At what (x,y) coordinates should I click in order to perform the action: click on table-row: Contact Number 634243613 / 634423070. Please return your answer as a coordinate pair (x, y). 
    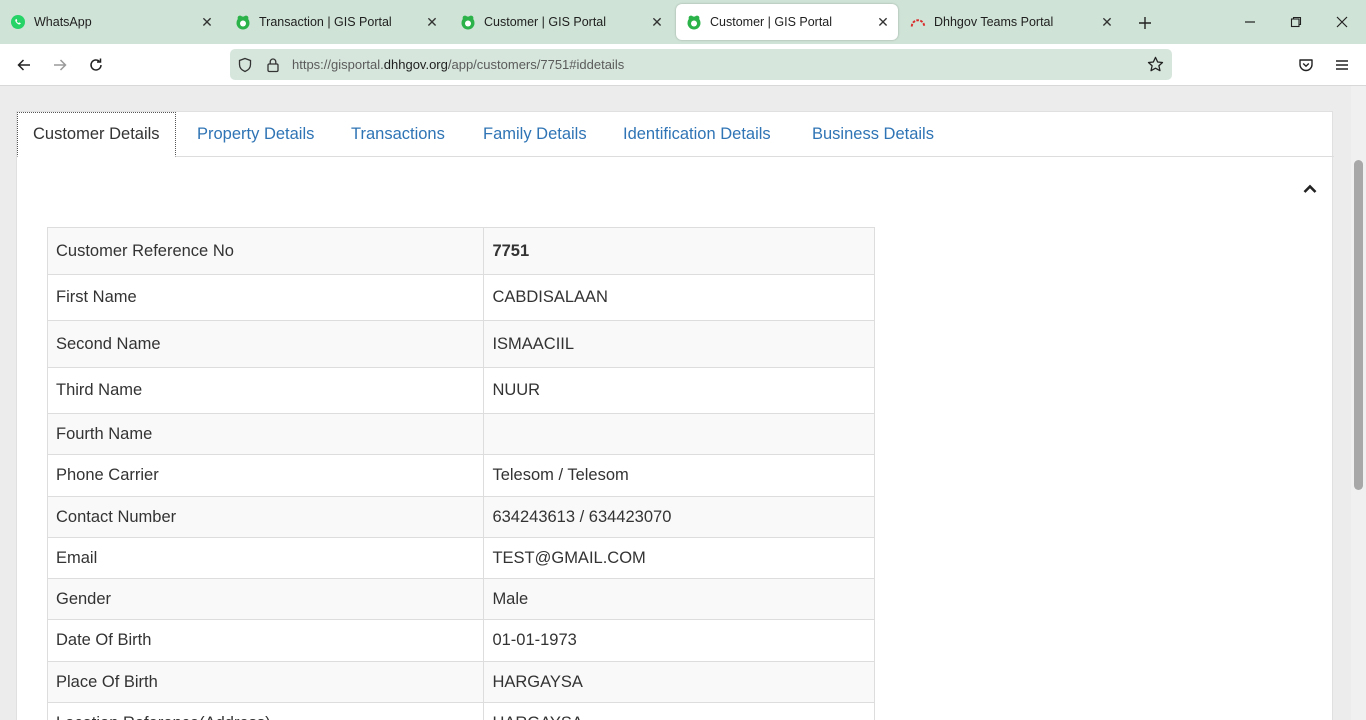
    Looking at the image, I should click on (460, 517).